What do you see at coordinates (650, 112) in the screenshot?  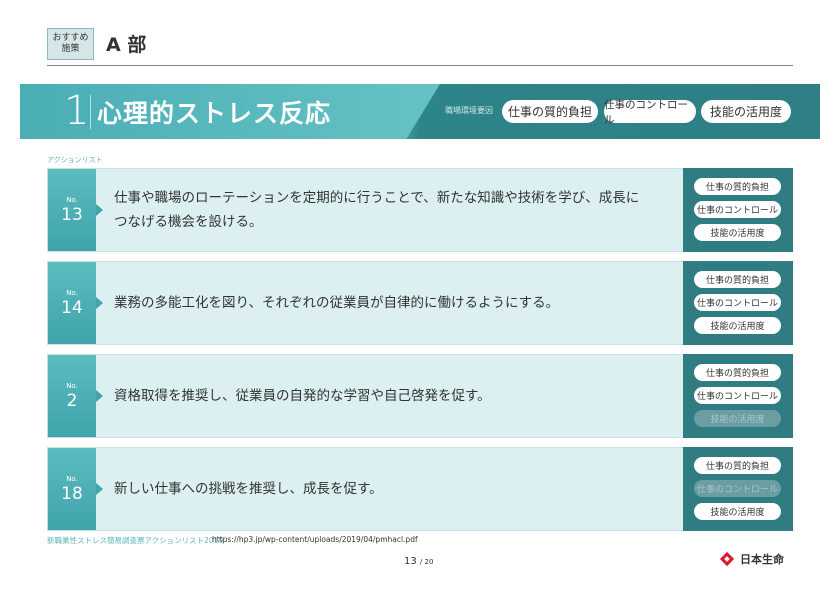 I see `env-pill-control: 仕事のコントロール` at bounding box center [650, 112].